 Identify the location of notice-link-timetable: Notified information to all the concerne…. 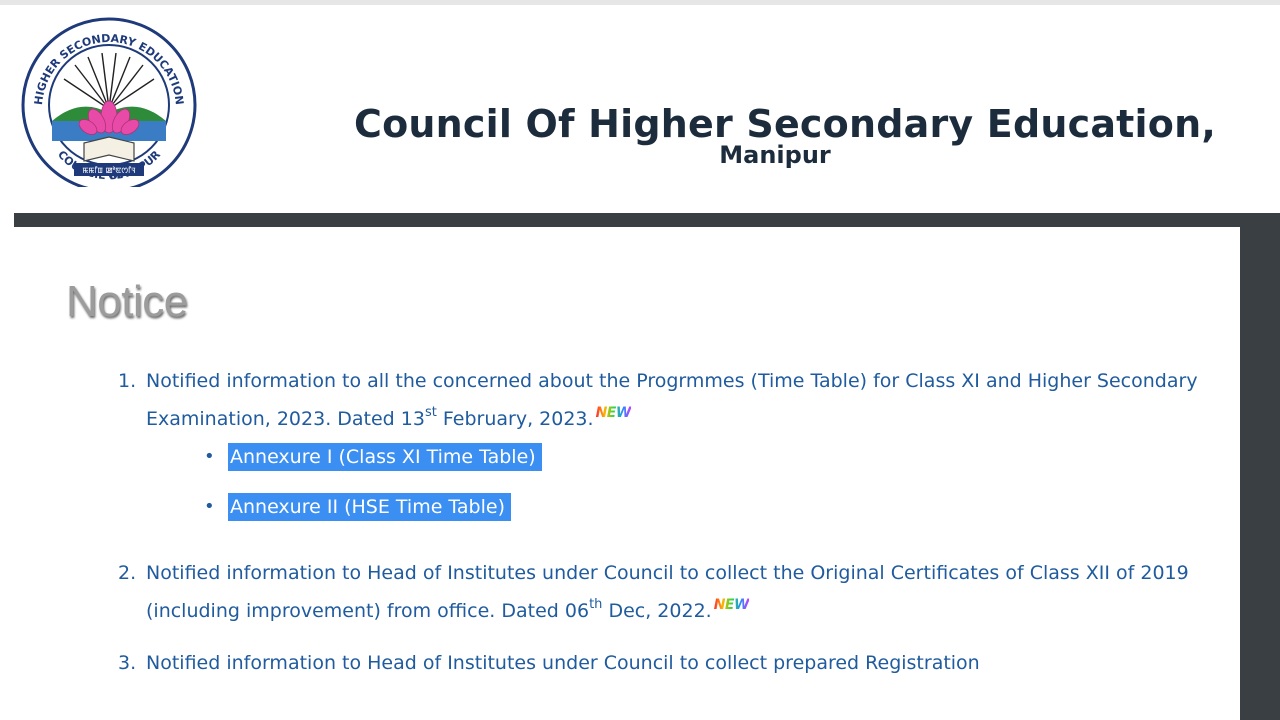
(672, 400).